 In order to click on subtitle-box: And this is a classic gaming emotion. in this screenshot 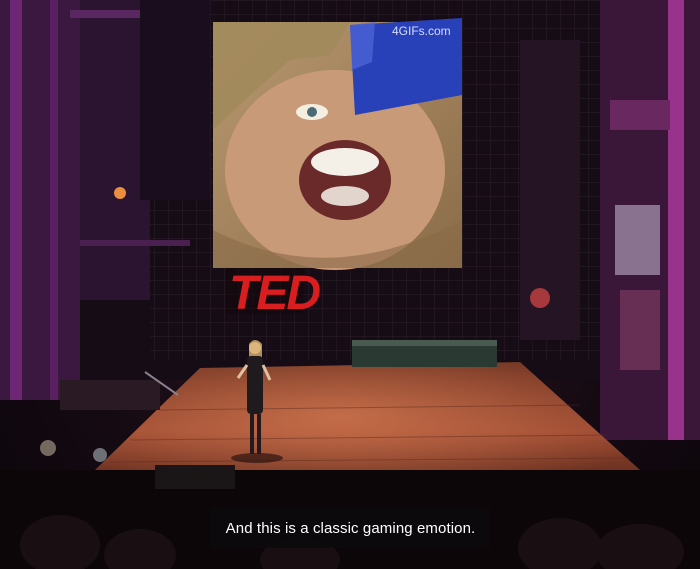, I will do `click(350, 528)`.